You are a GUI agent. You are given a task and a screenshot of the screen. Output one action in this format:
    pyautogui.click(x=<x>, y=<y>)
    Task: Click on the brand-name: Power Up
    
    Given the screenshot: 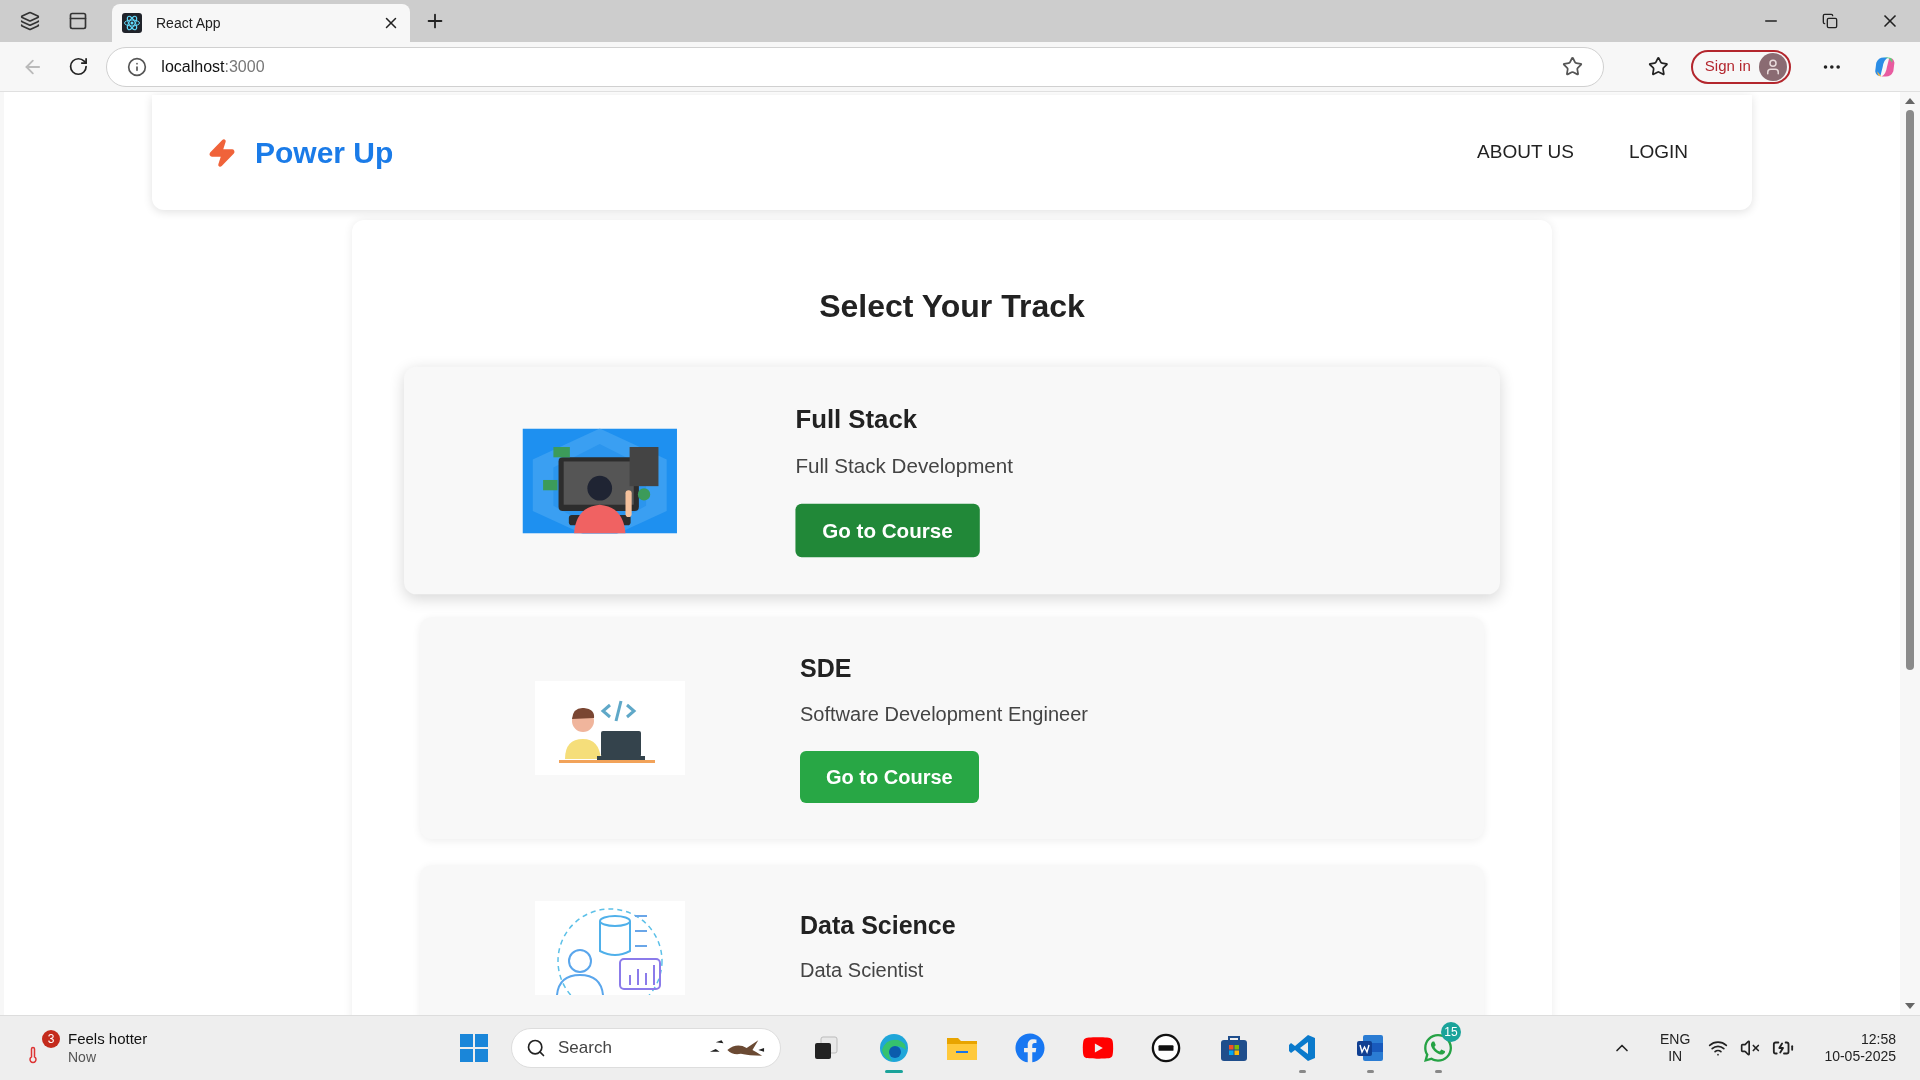 What is the action you would take?
    pyautogui.click(x=324, y=152)
    